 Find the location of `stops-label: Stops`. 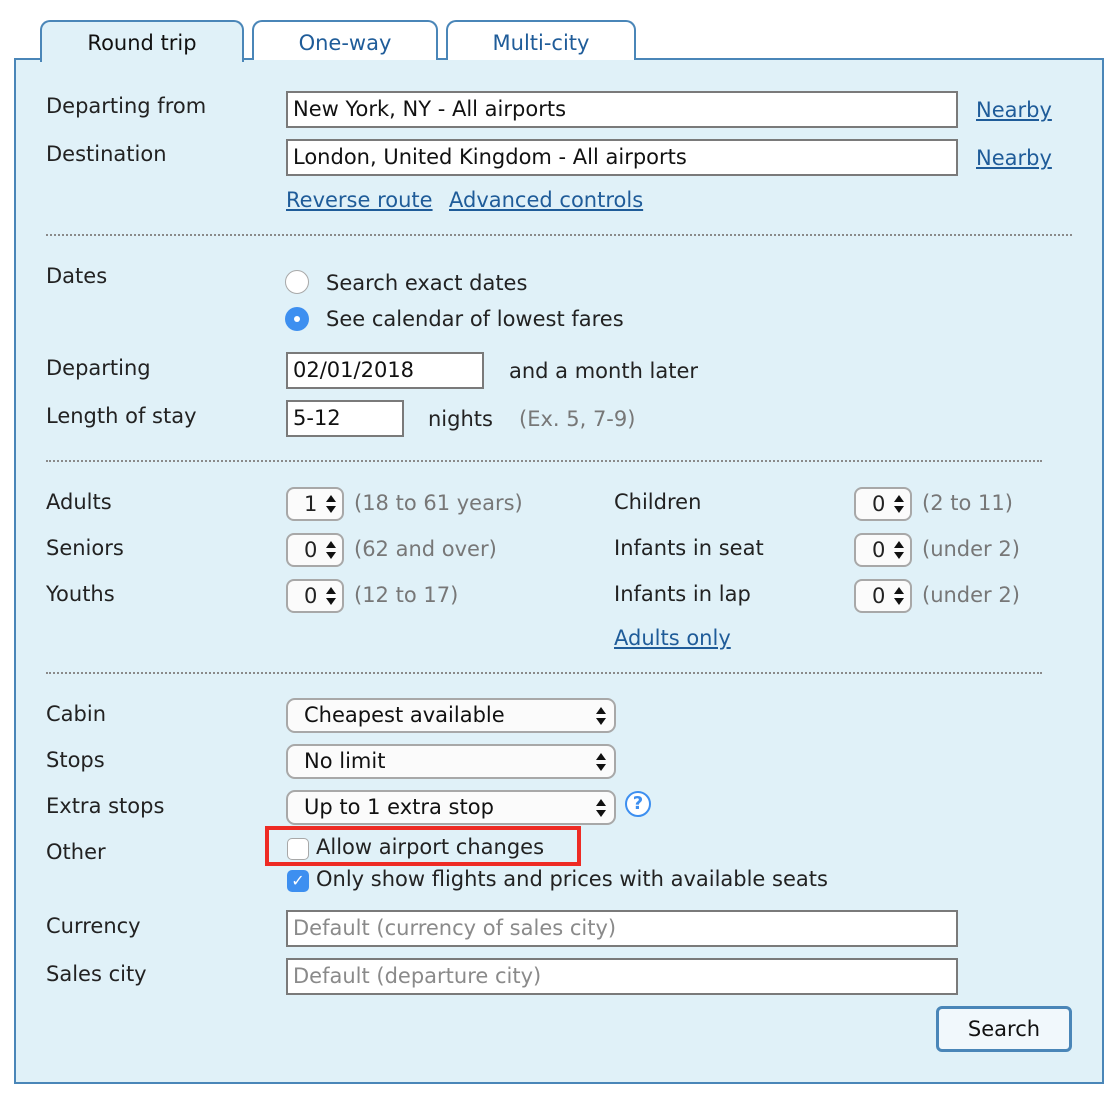

stops-label: Stops is located at coordinates (75, 760).